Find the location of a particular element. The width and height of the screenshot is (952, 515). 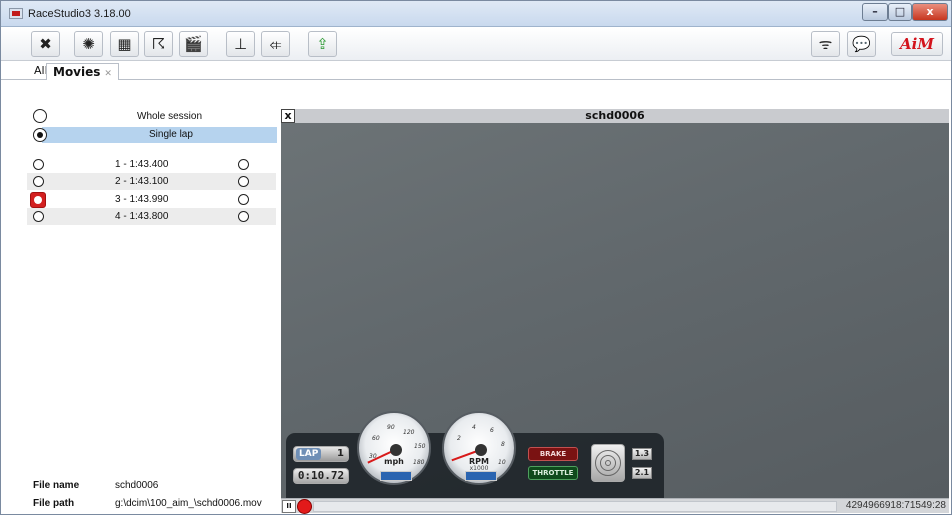

wrench-icon: ✖ is located at coordinates (45, 44).